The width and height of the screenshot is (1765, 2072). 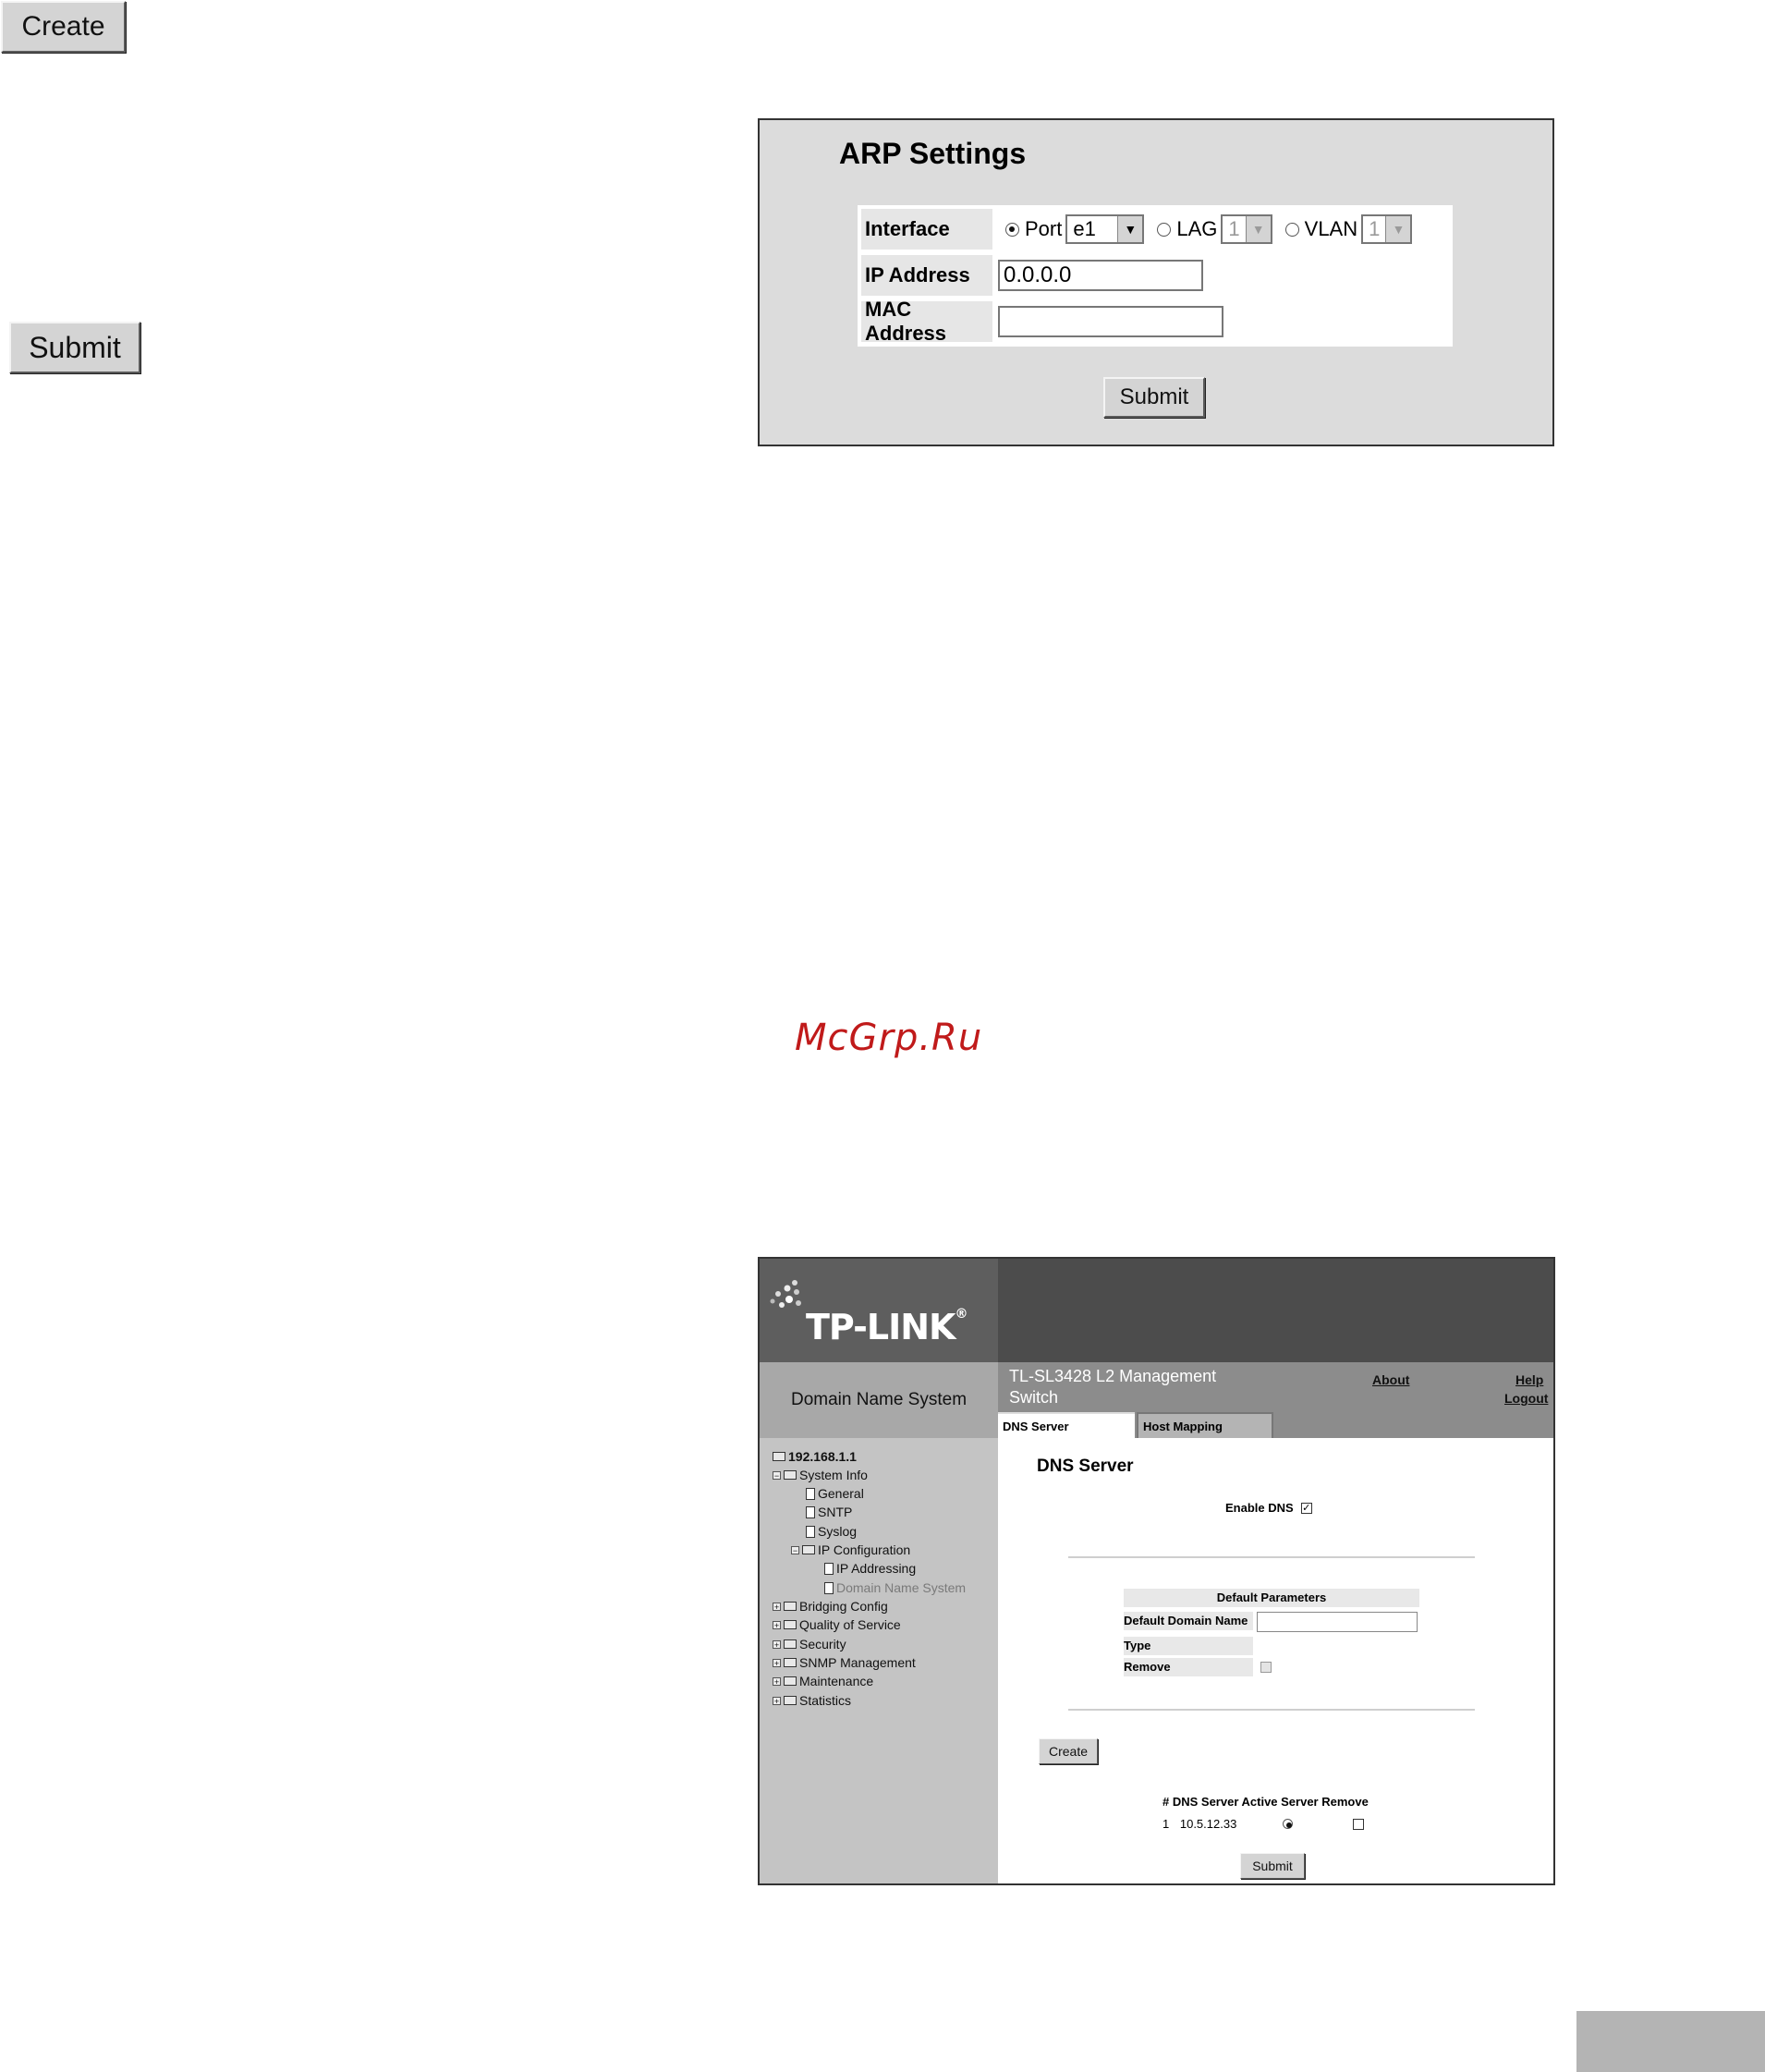 What do you see at coordinates (1358, 1824) in the screenshot?
I see `remove-server-checkbox` at bounding box center [1358, 1824].